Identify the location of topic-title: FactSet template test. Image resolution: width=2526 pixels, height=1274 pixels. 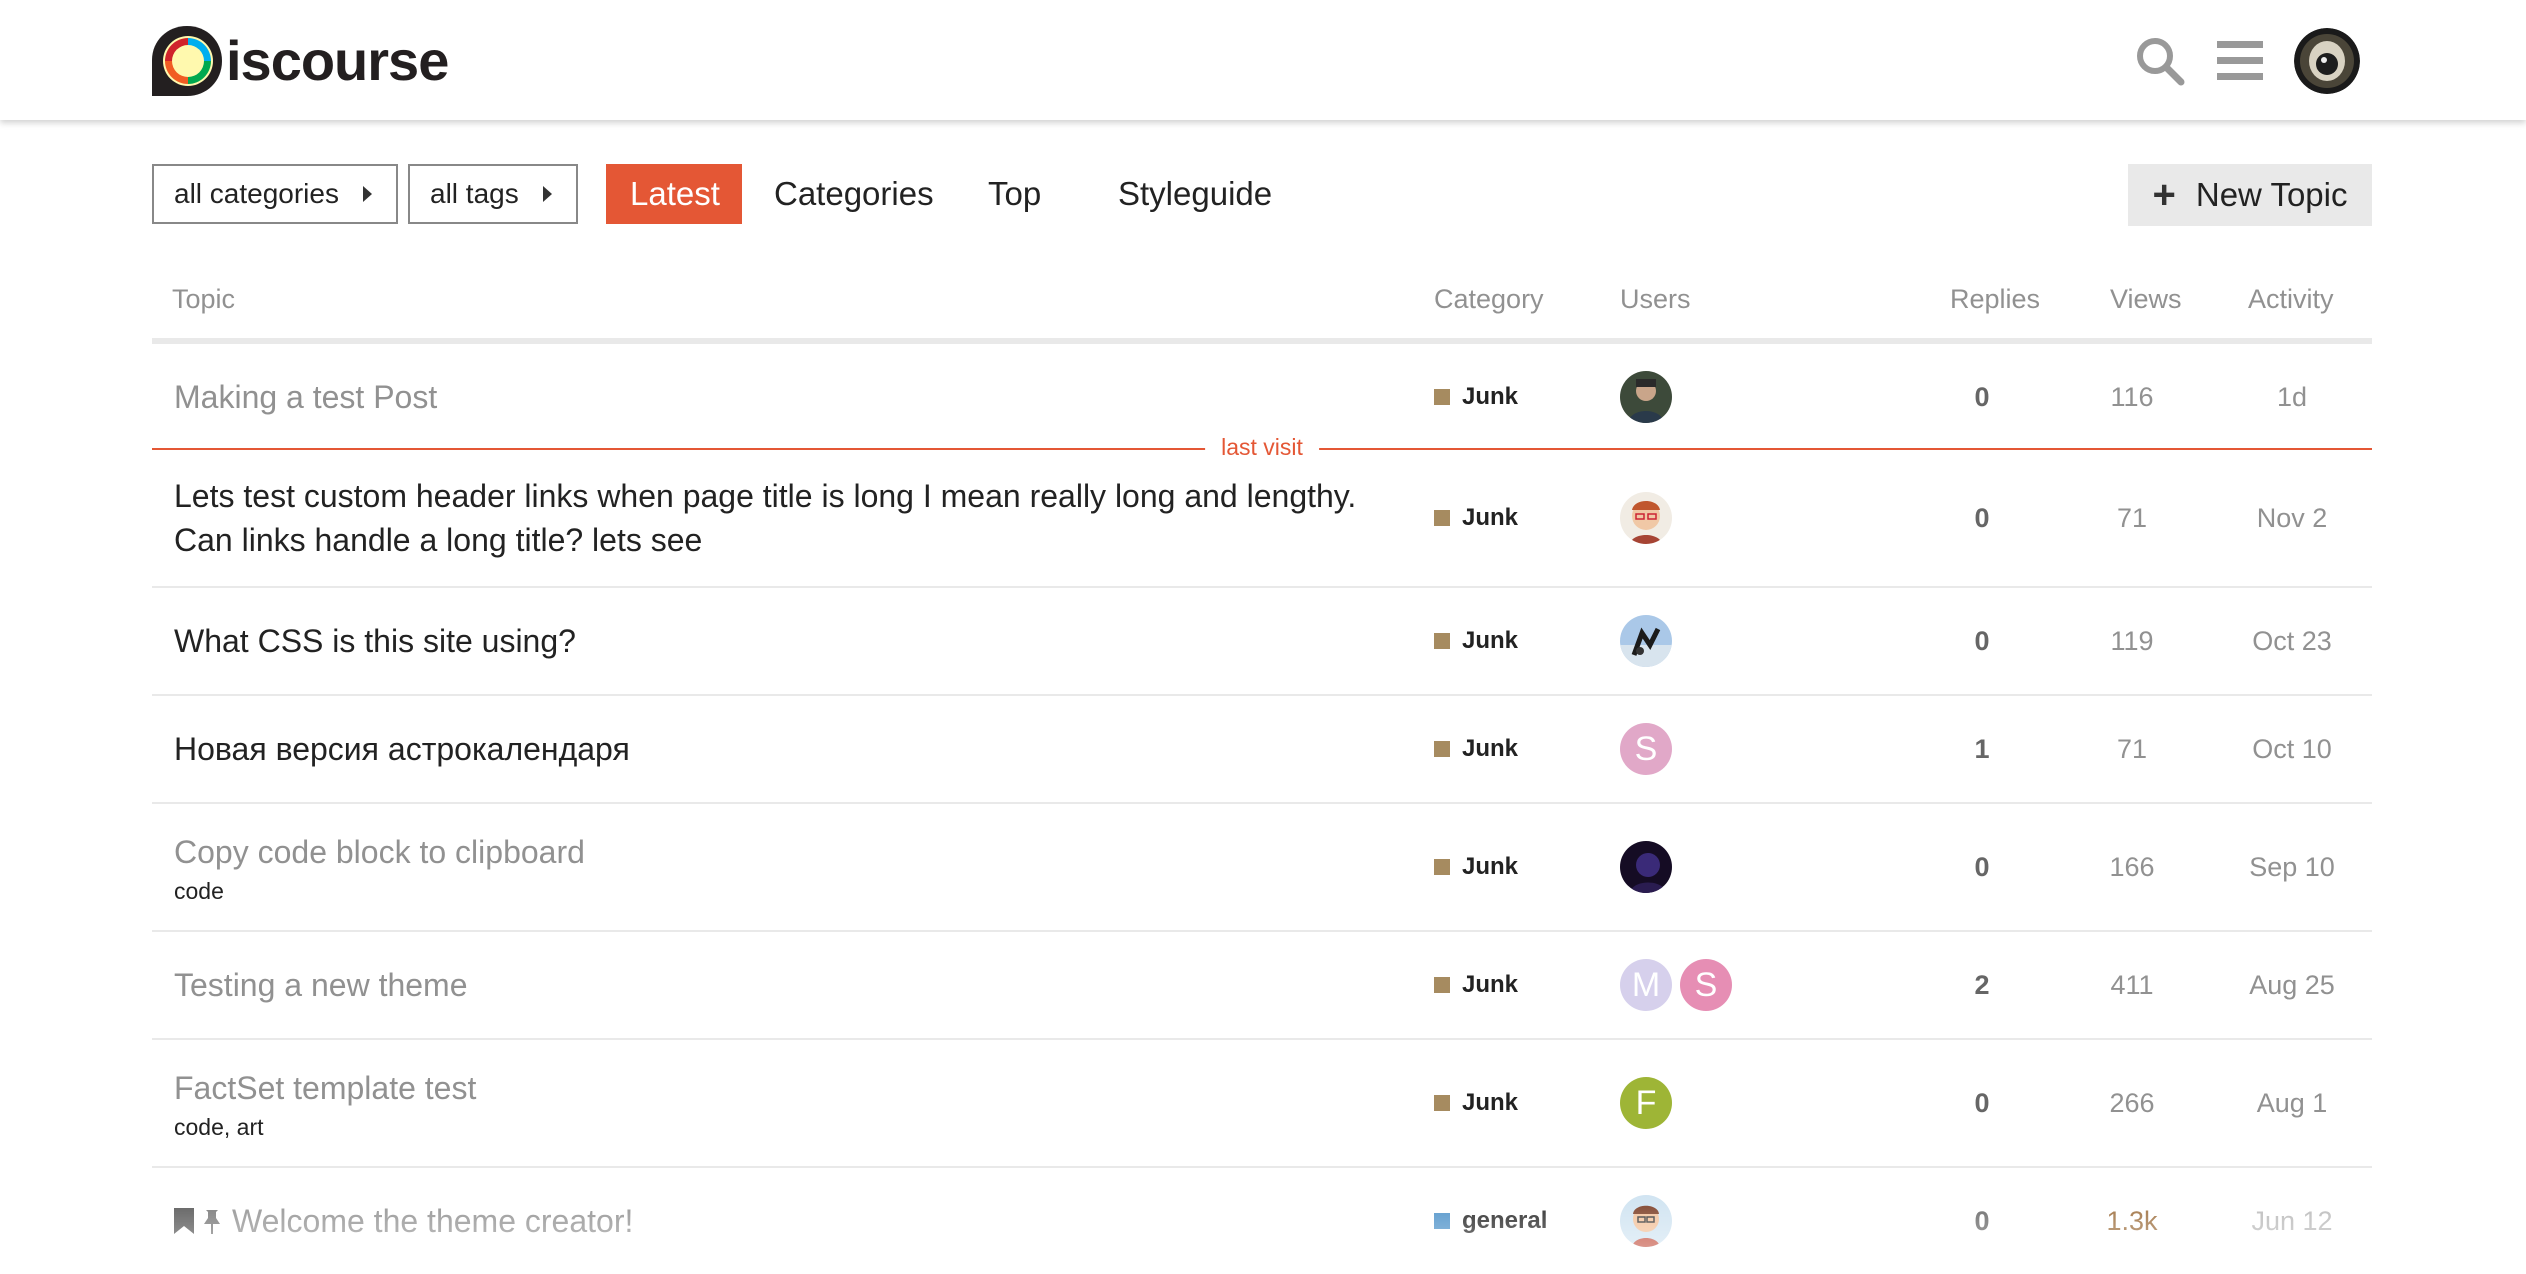
(325, 1088).